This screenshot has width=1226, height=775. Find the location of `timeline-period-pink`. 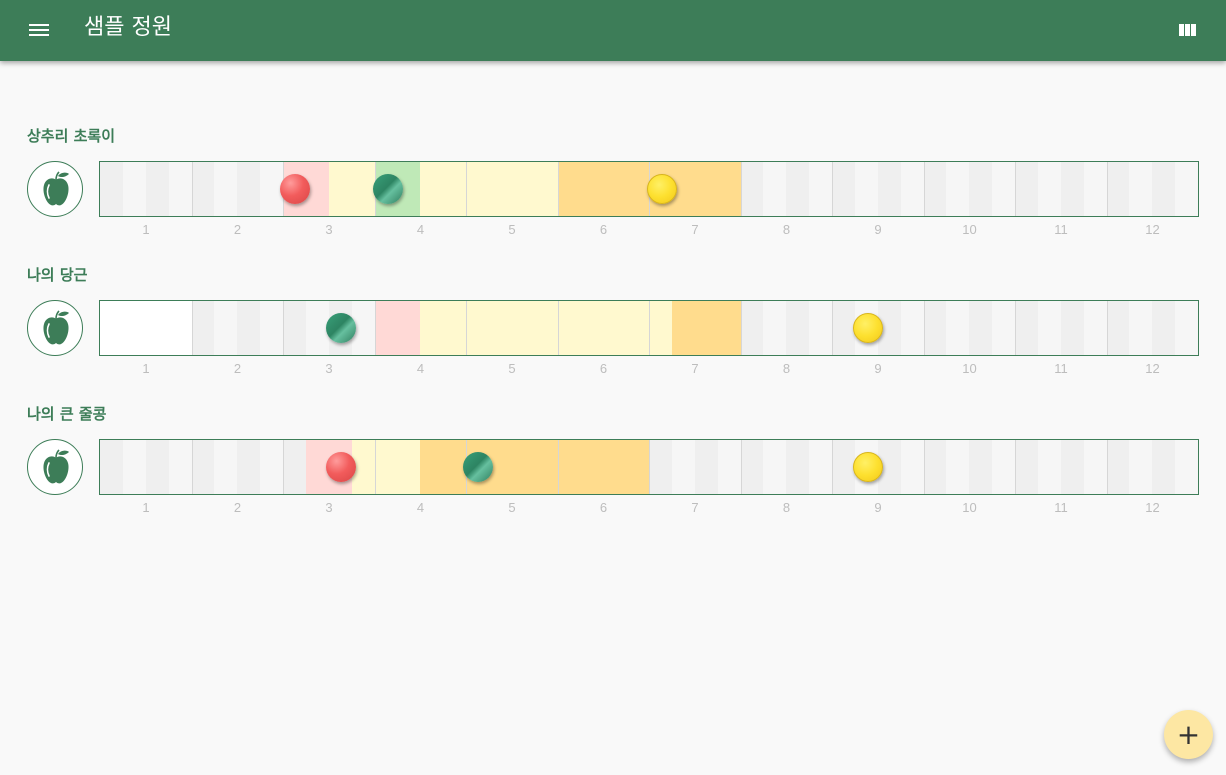

timeline-period-pink is located at coordinates (397, 328).